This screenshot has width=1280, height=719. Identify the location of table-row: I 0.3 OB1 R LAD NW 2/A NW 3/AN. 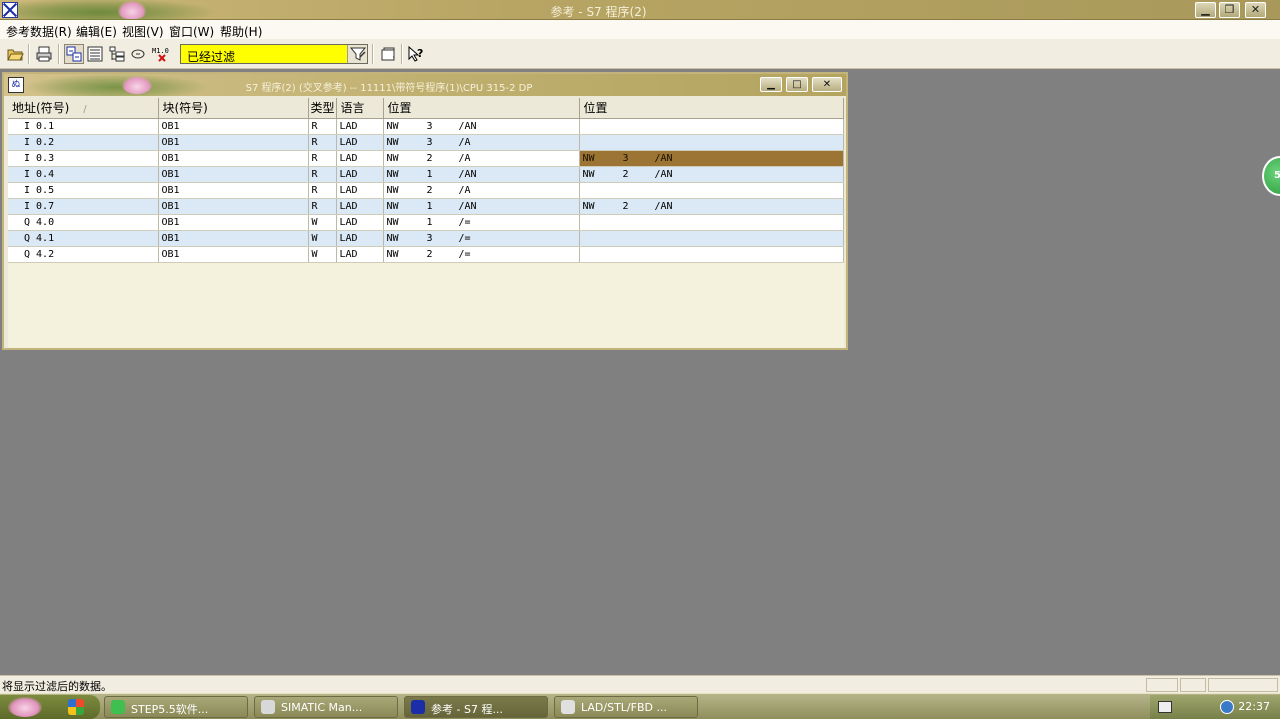
(426, 158).